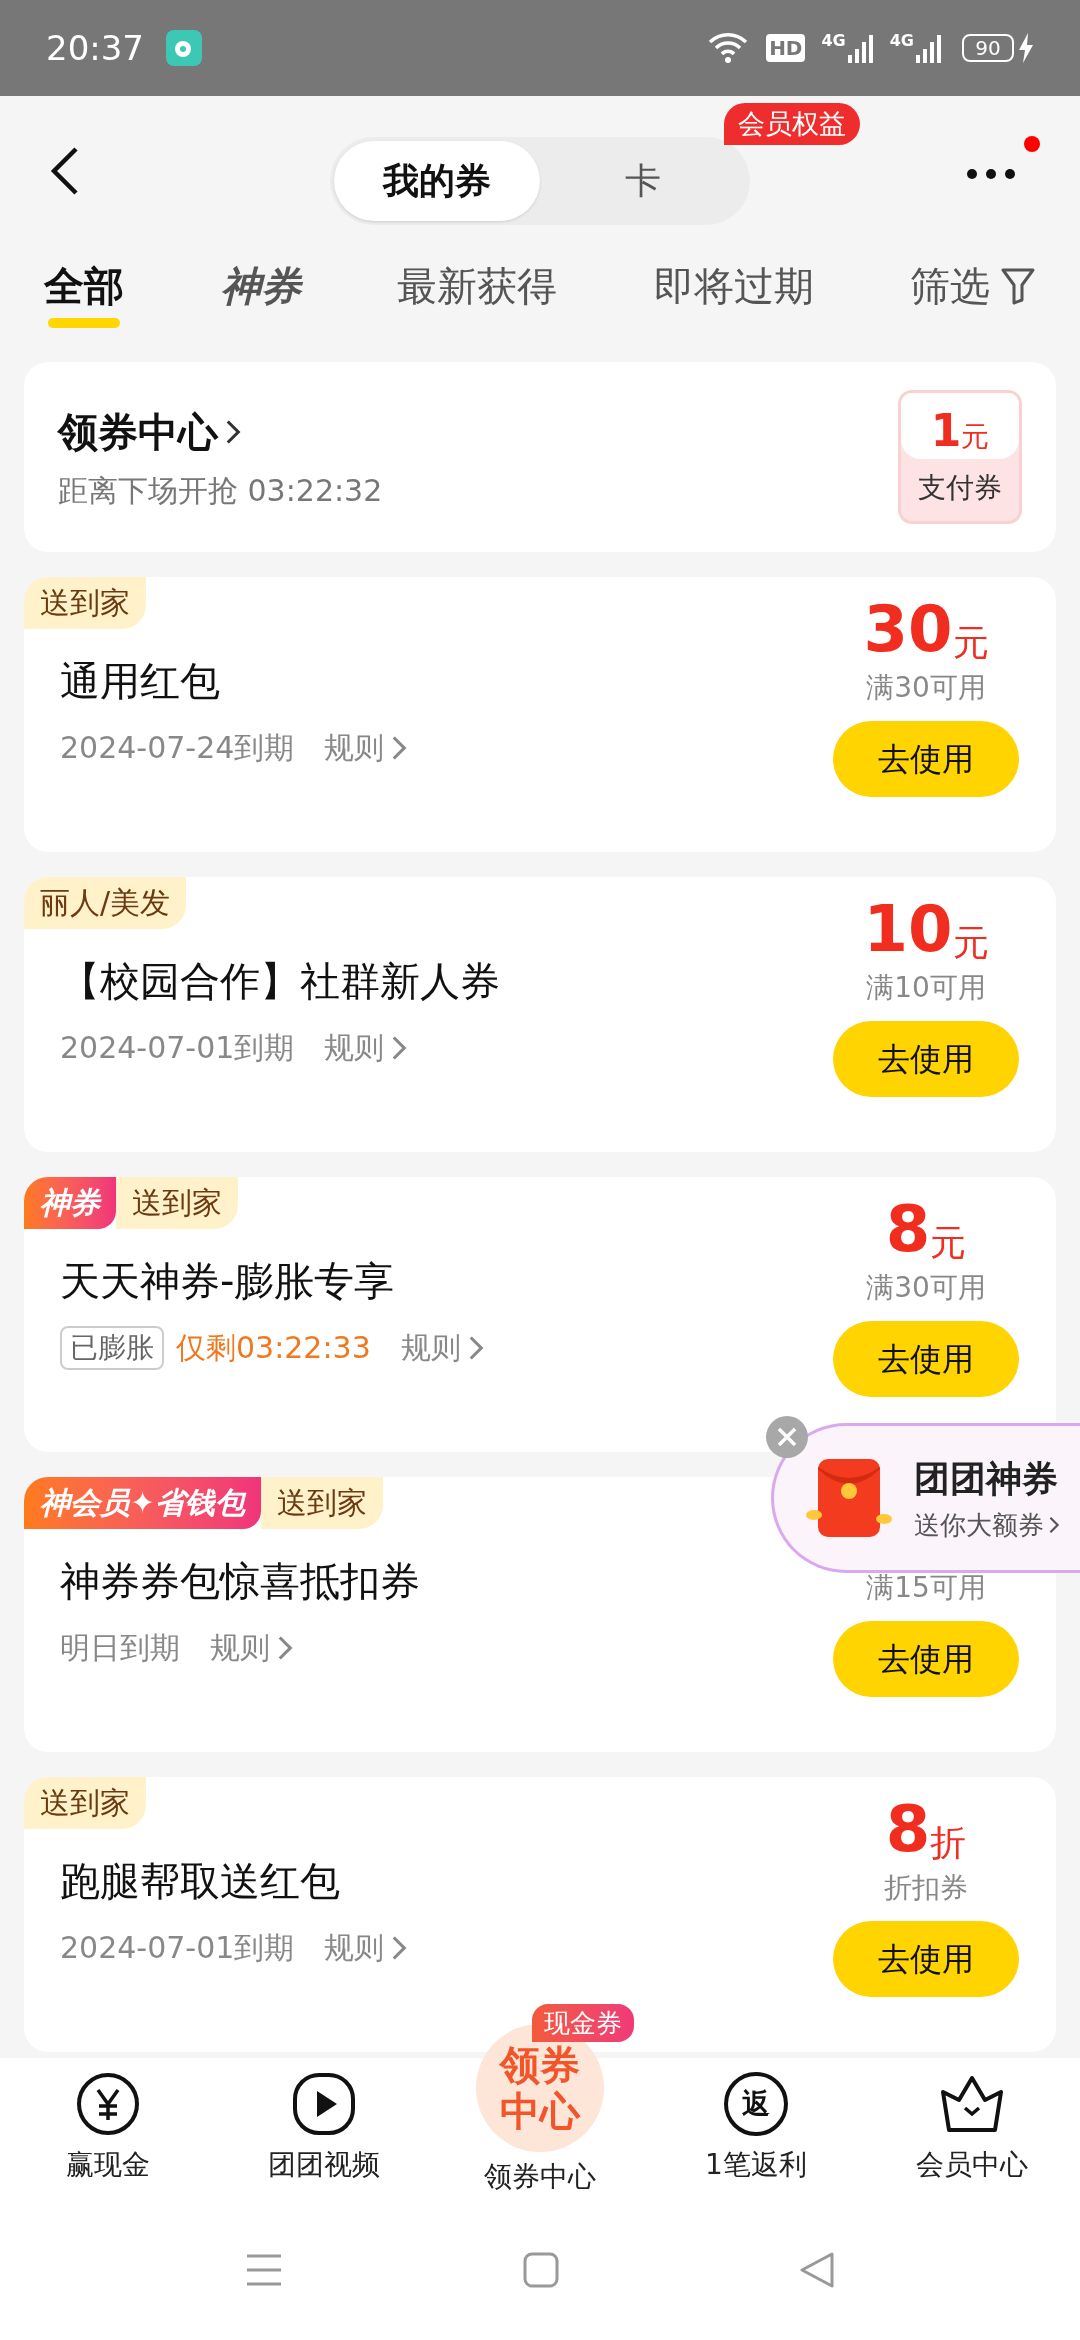  I want to click on more-icon, so click(991, 174).